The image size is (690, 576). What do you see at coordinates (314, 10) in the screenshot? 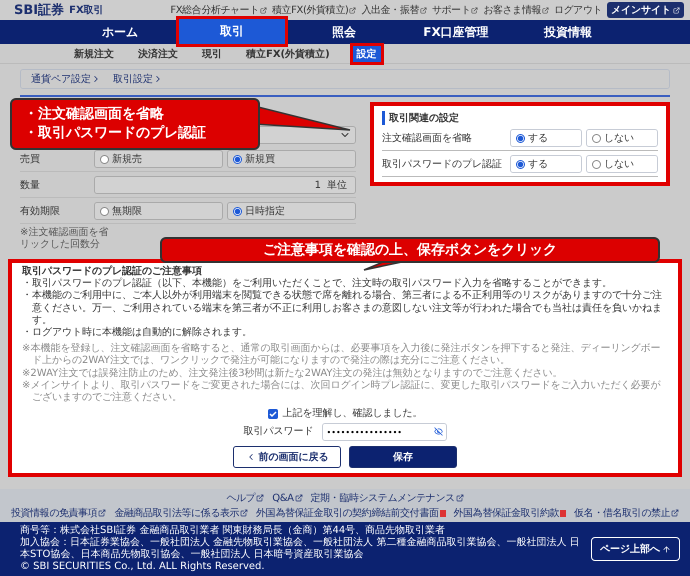
I see `header-link: 積立FX(外貨積立)` at bounding box center [314, 10].